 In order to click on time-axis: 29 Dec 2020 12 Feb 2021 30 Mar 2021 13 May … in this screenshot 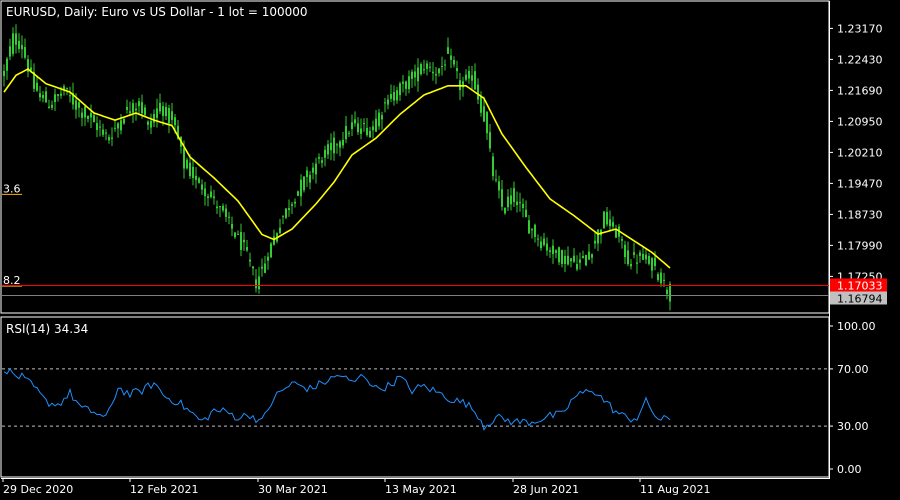, I will do `click(415, 487)`.